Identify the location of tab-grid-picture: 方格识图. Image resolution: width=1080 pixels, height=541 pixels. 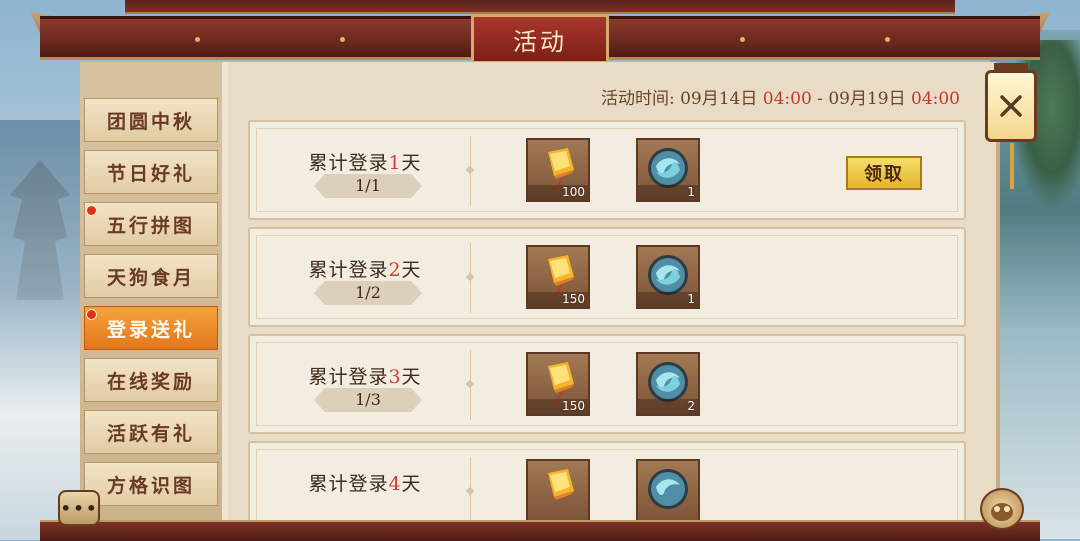
(151, 484).